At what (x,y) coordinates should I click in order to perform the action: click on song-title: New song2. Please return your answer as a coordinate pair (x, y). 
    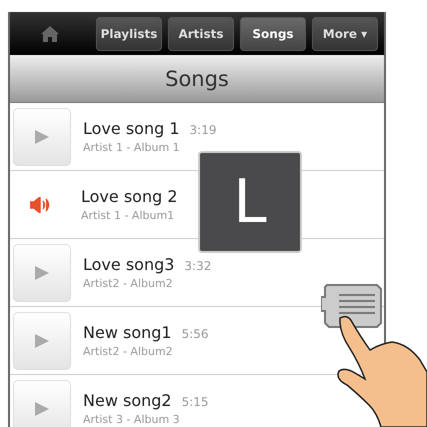
    Looking at the image, I should click on (127, 400).